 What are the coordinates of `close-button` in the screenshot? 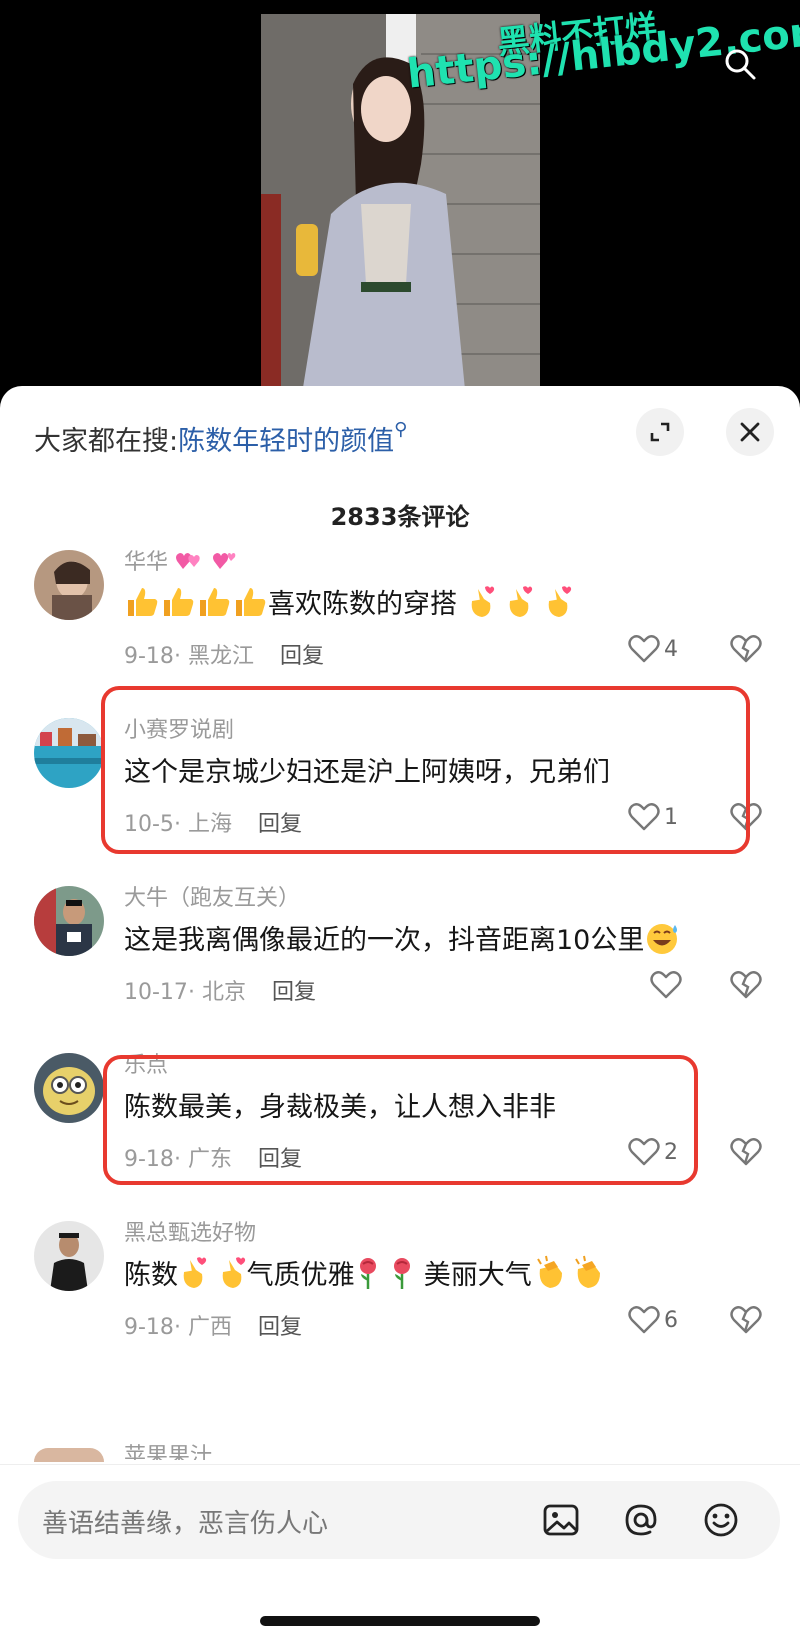 It's located at (750, 432).